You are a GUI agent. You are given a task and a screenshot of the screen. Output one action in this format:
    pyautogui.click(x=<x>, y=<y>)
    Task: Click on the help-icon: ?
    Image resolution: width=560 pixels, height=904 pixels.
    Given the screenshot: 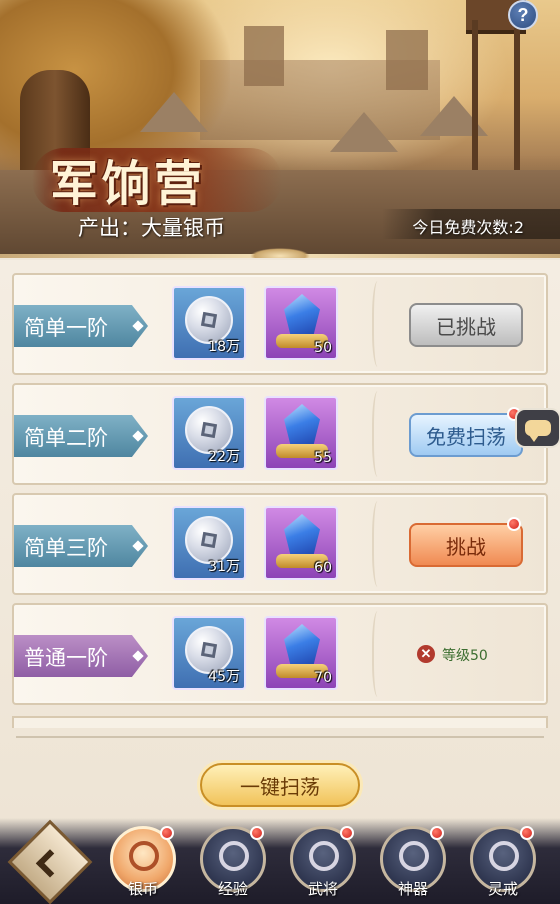 What is the action you would take?
    pyautogui.click(x=523, y=15)
    